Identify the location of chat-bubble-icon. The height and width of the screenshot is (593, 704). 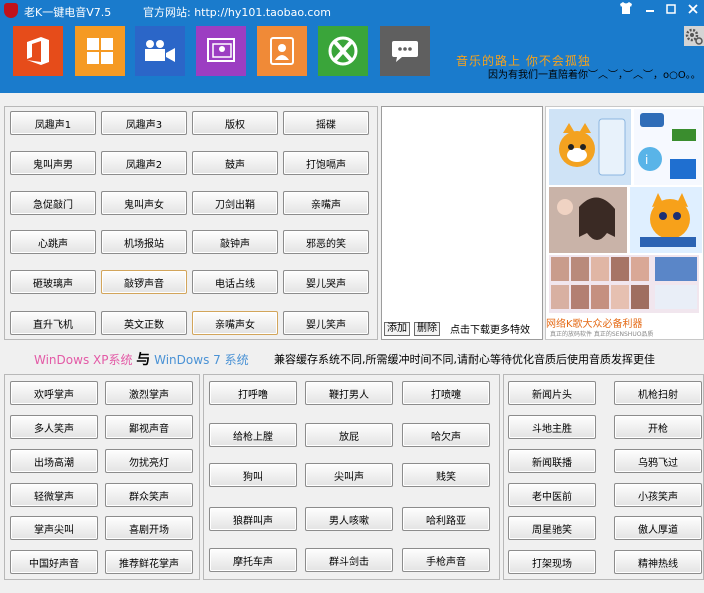
(405, 51).